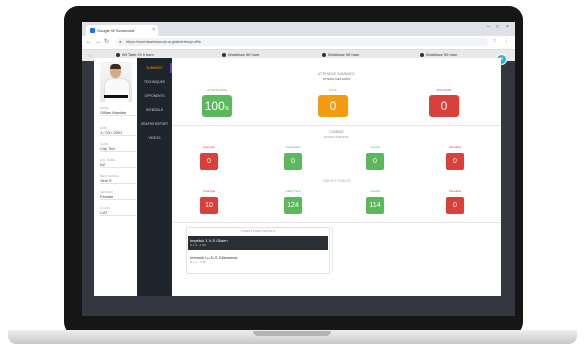 Image resolution: width=585 pixels, height=344 pixels. What do you see at coordinates (107, 148) in the screenshot?
I see `profile-field-value: City Tkd` at bounding box center [107, 148].